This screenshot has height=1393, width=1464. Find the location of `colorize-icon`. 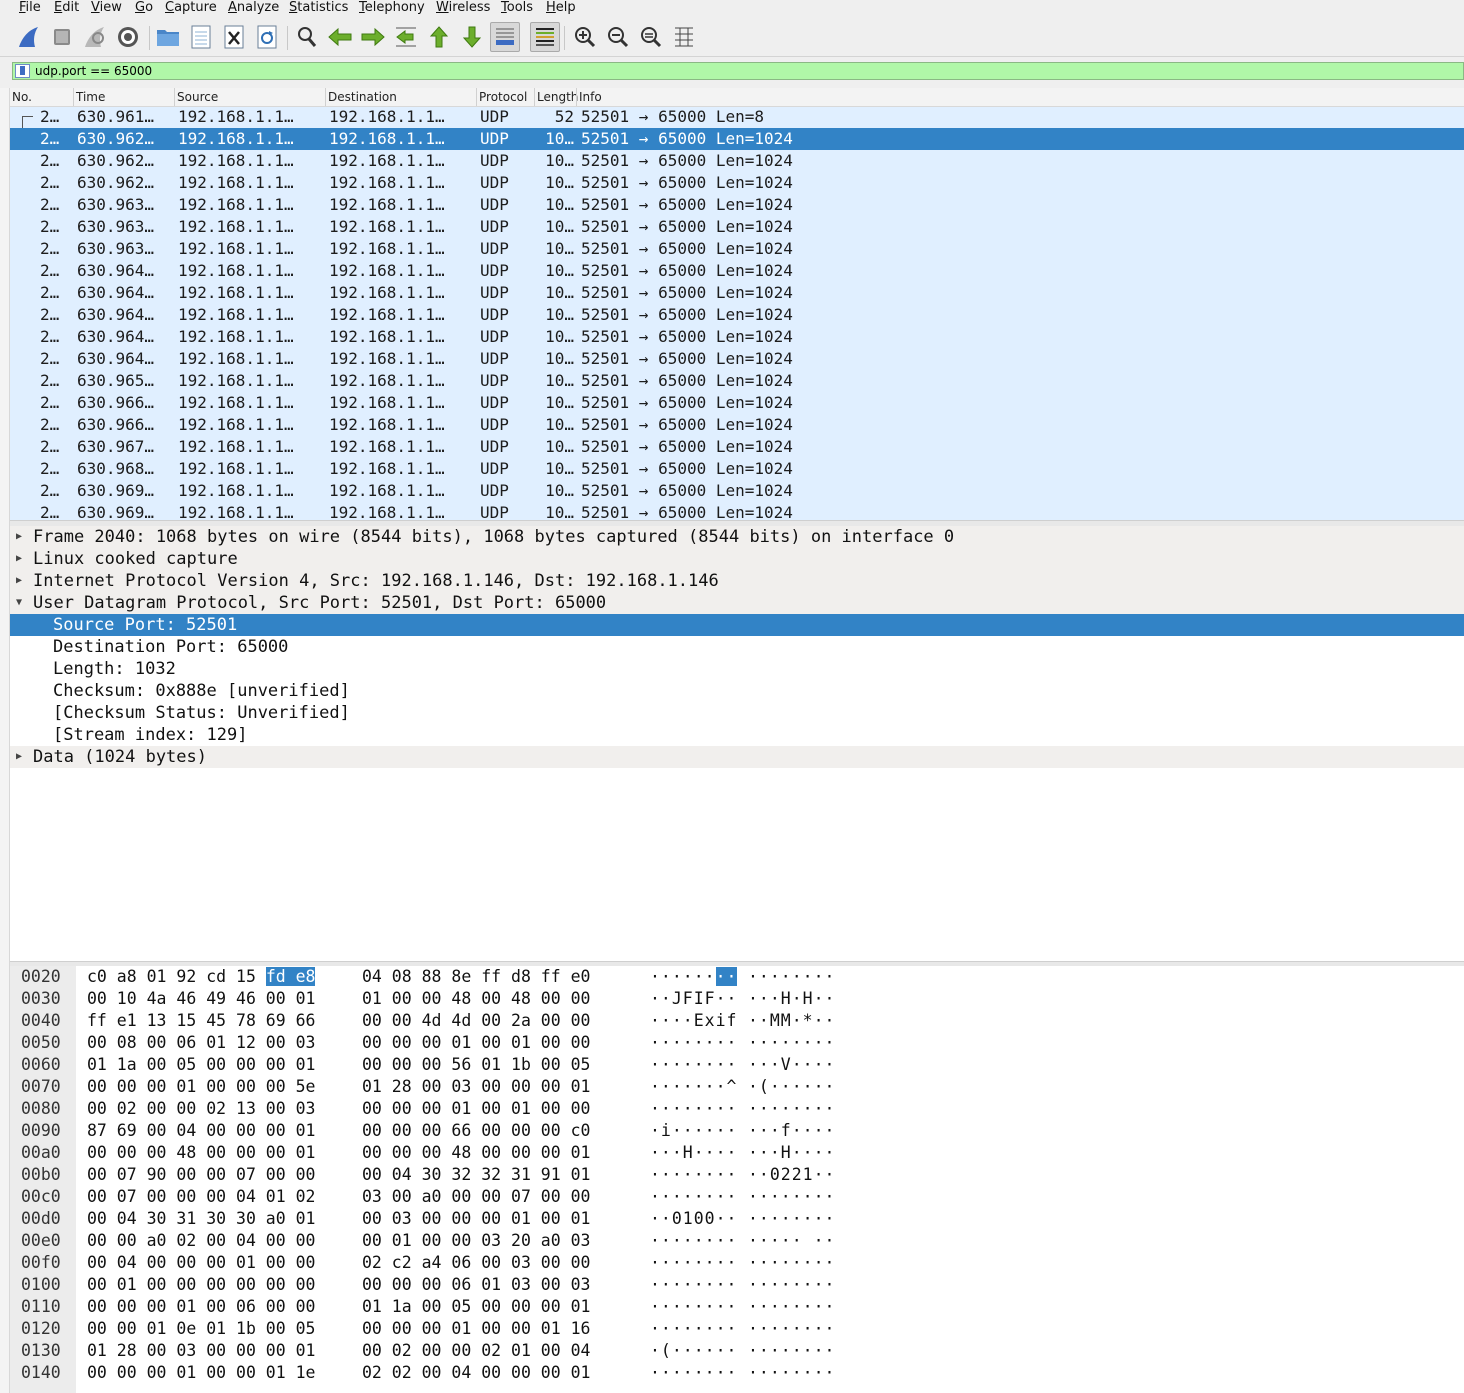

colorize-icon is located at coordinates (545, 37).